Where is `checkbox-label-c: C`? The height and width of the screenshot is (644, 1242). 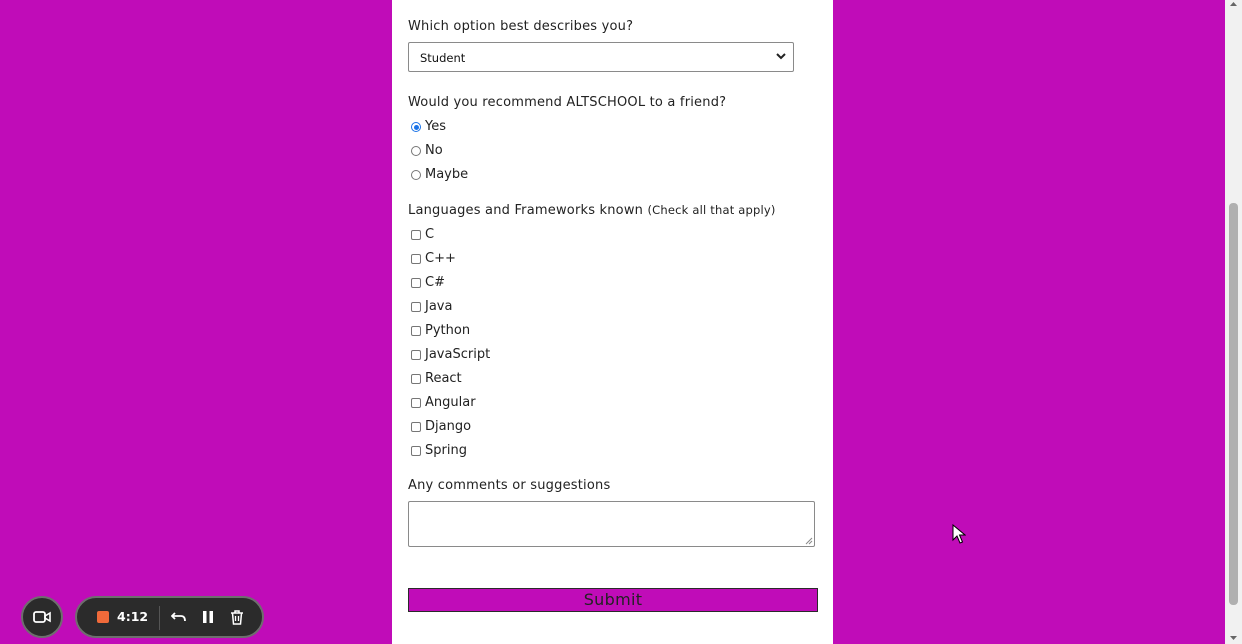 checkbox-label-c: C is located at coordinates (430, 234).